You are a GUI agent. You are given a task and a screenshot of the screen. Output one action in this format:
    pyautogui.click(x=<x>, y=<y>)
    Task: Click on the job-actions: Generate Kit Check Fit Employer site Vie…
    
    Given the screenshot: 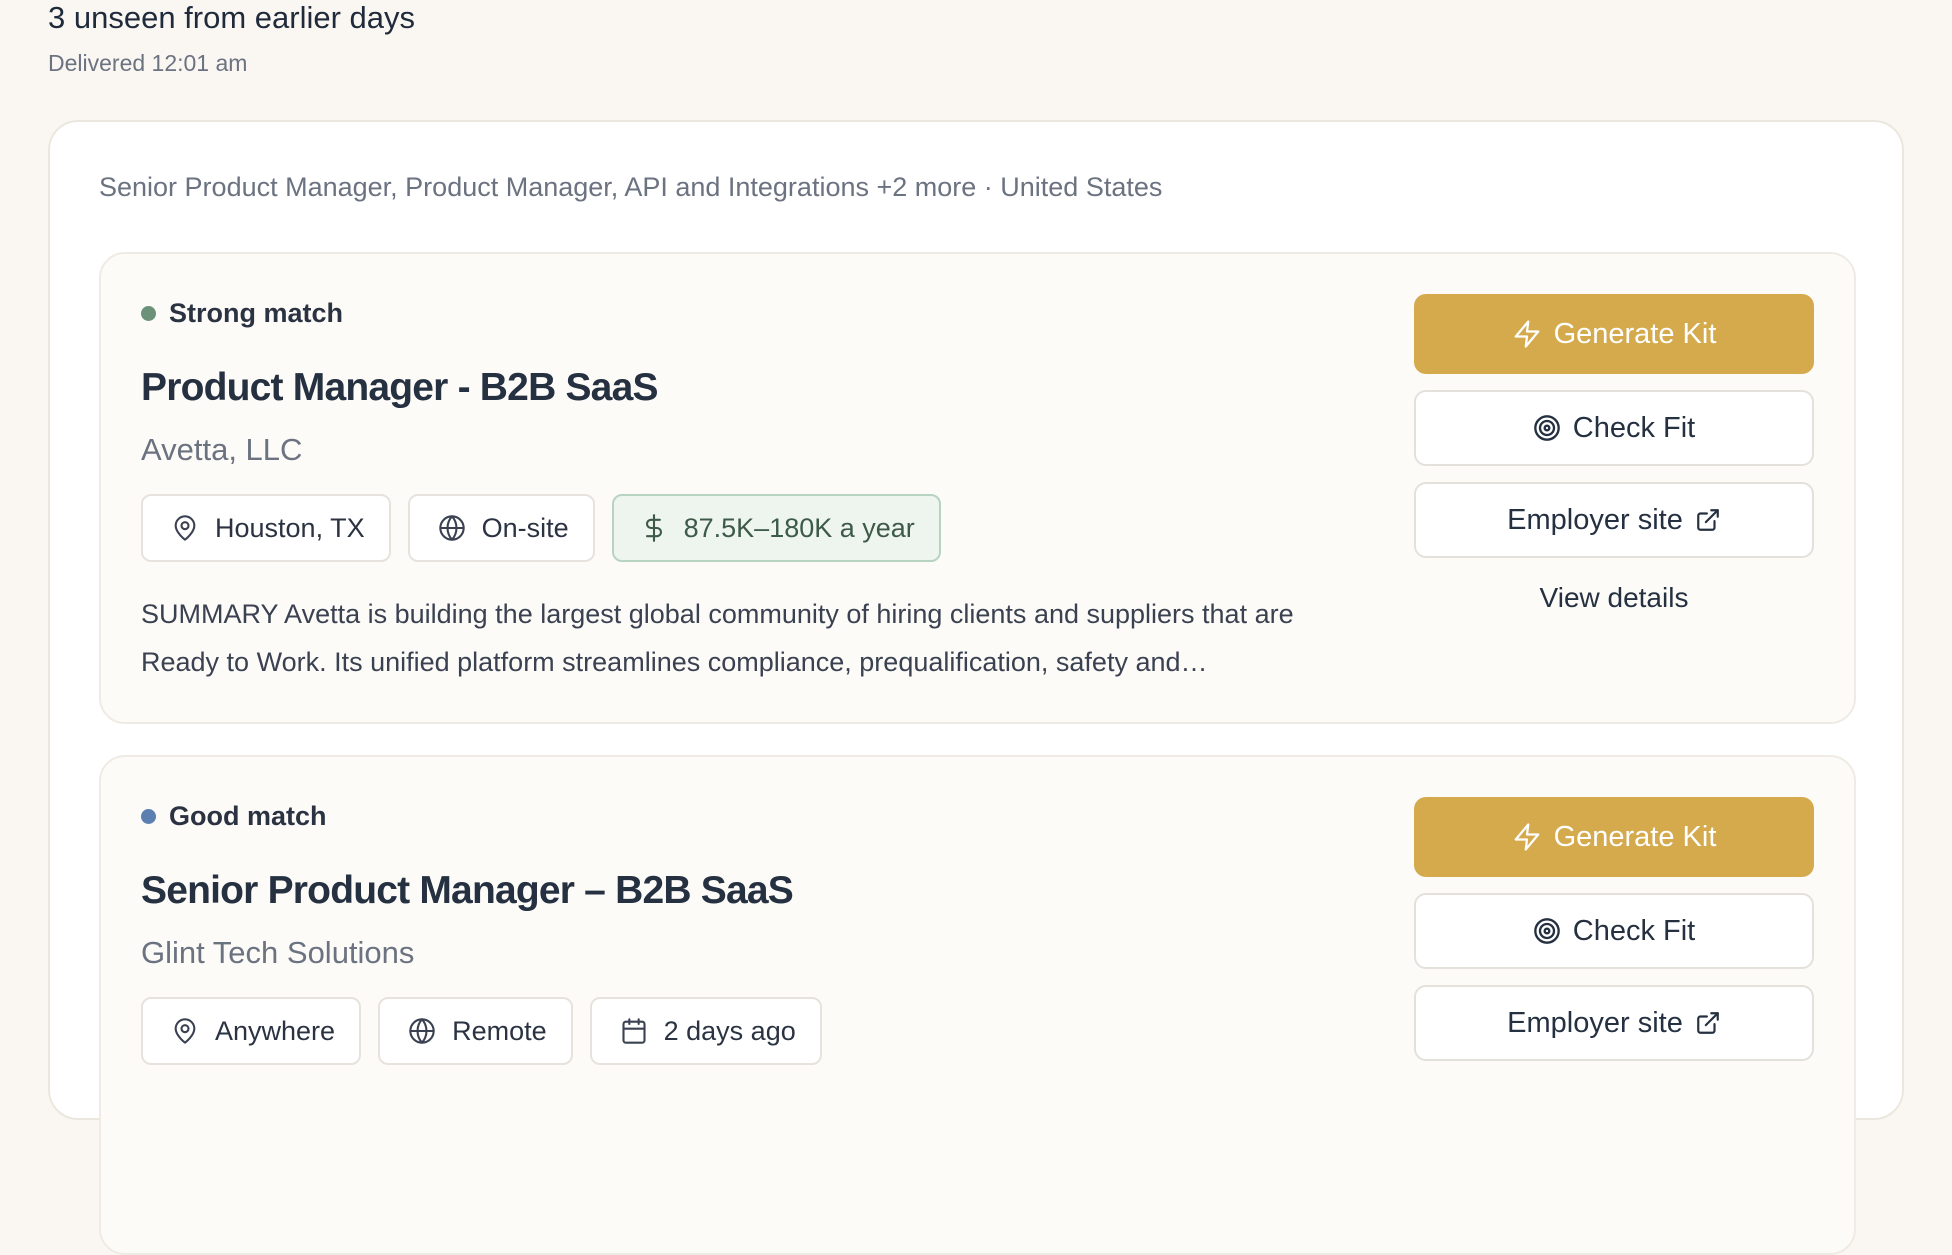 What is the action you would take?
    pyautogui.click(x=1614, y=454)
    